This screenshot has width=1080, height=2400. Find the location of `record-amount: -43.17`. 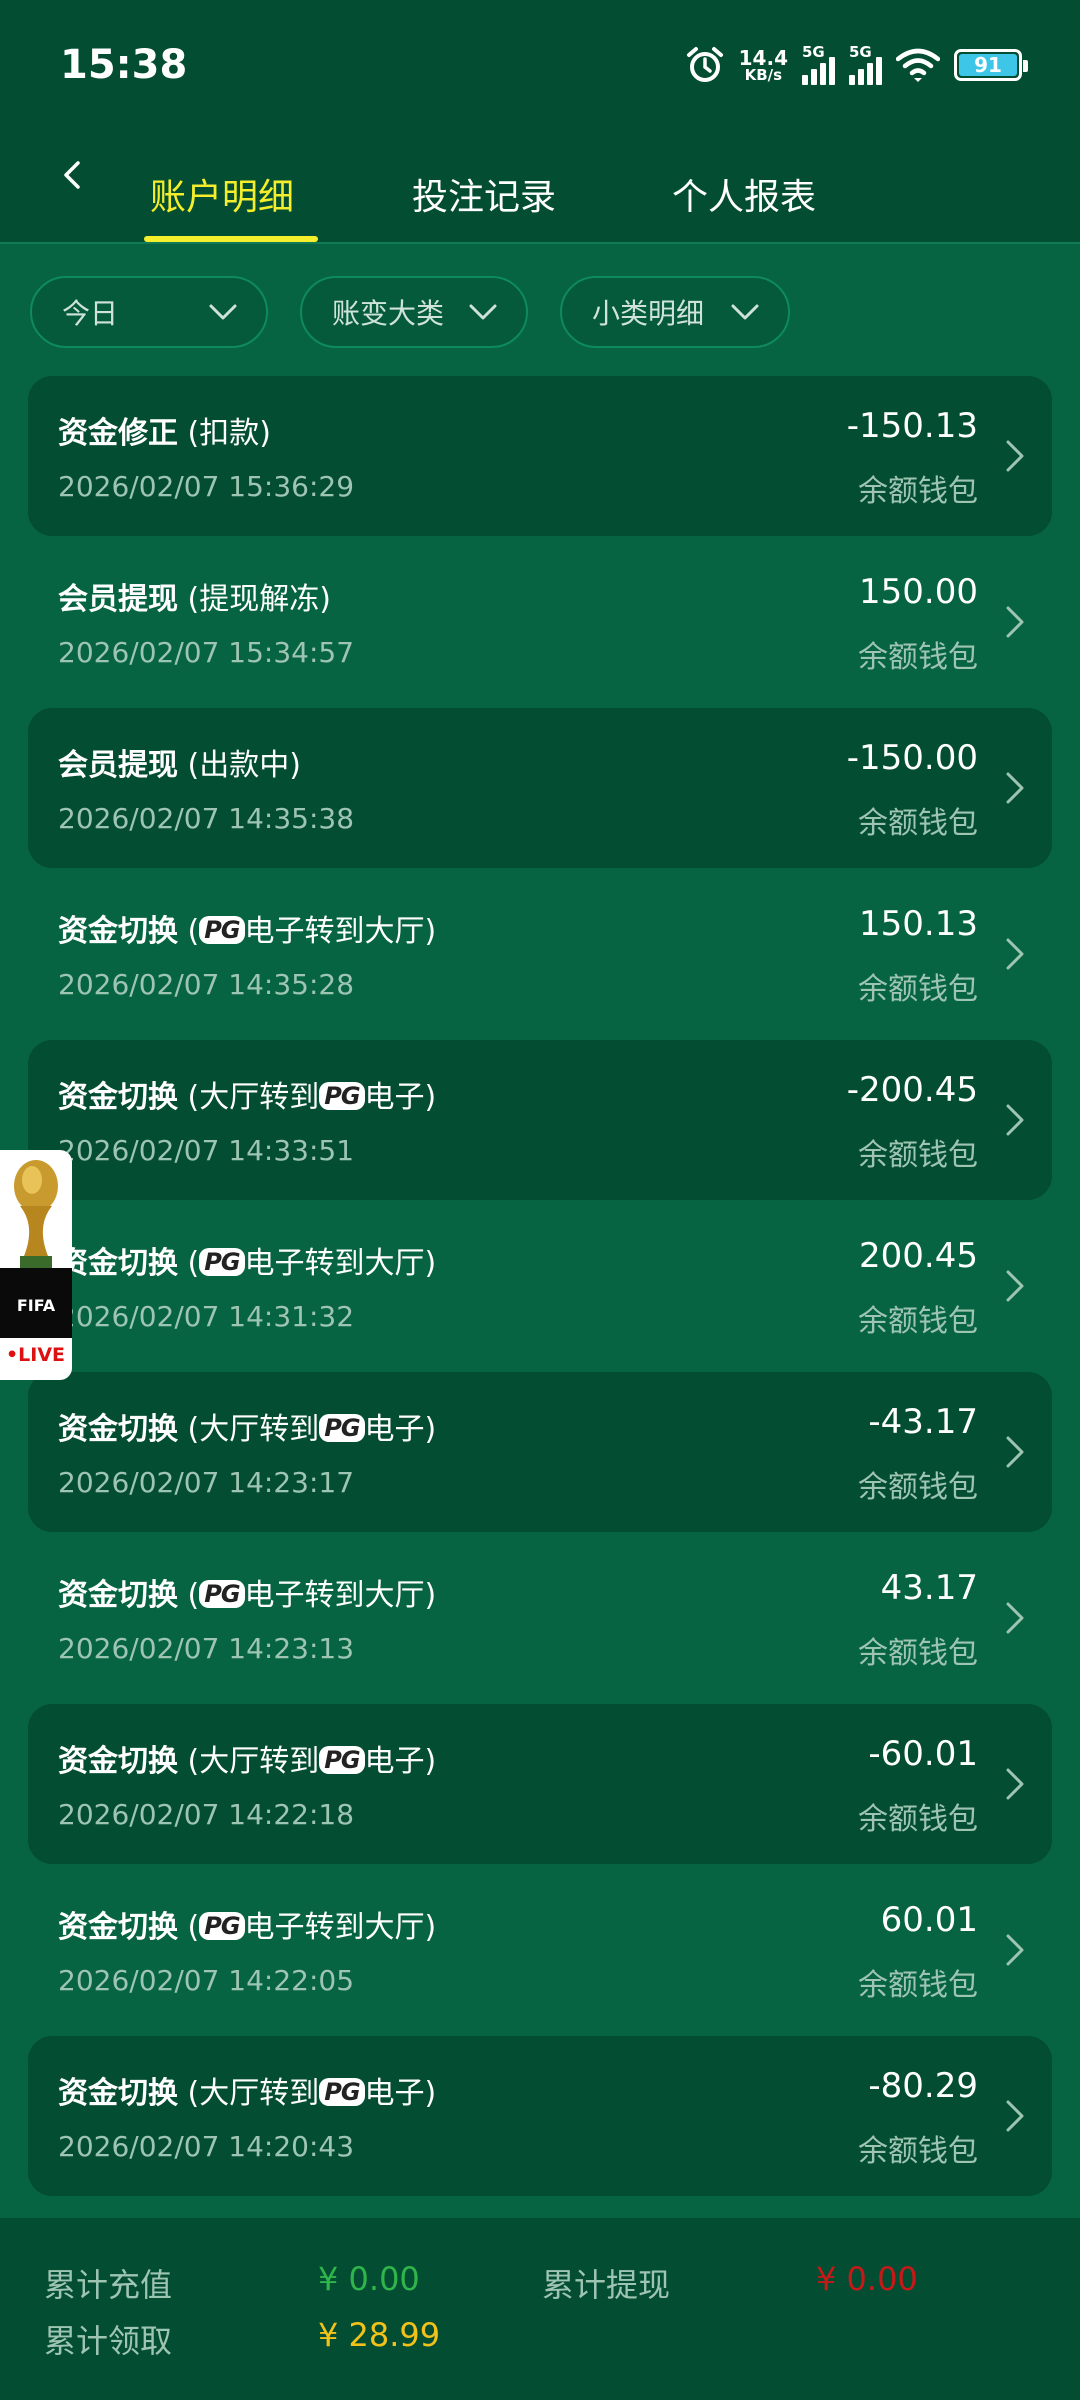

record-amount: -43.17 is located at coordinates (923, 1422).